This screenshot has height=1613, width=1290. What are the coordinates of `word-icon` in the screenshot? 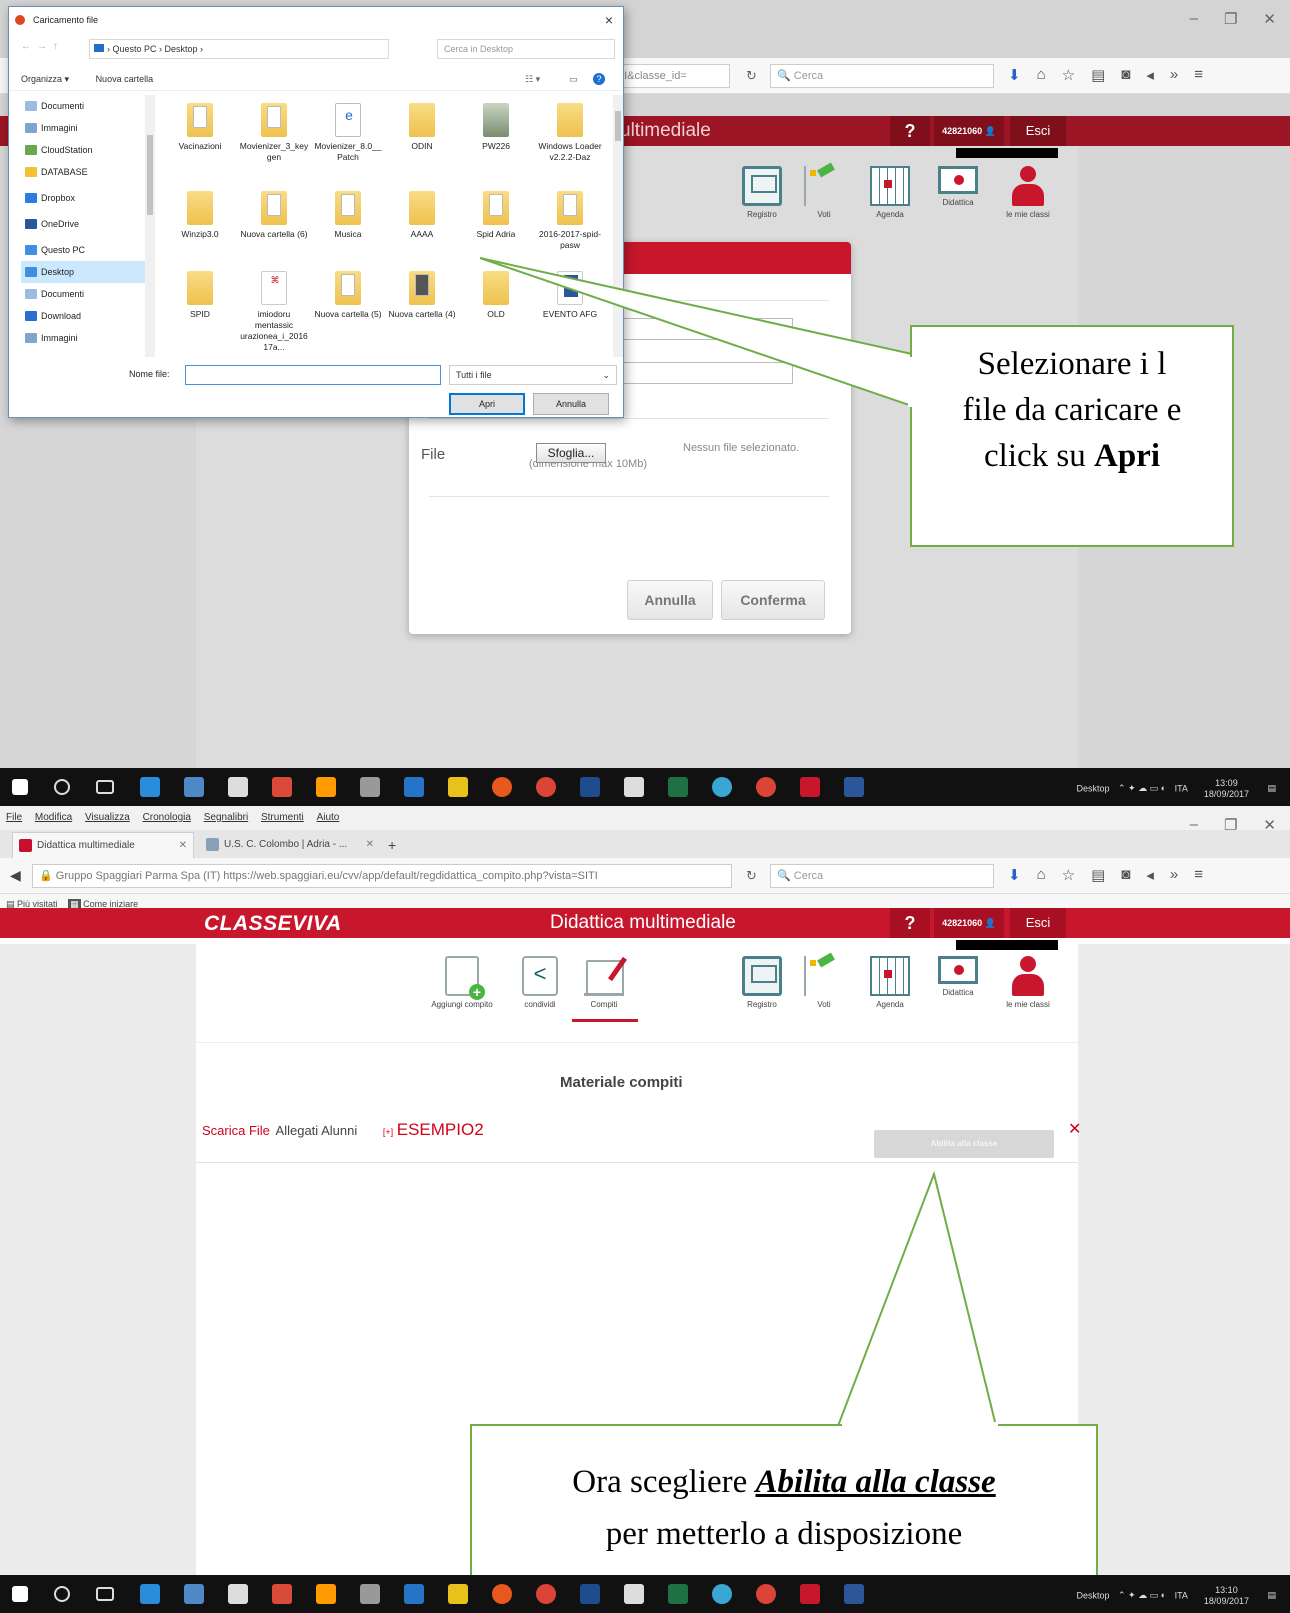 It's located at (854, 1594).